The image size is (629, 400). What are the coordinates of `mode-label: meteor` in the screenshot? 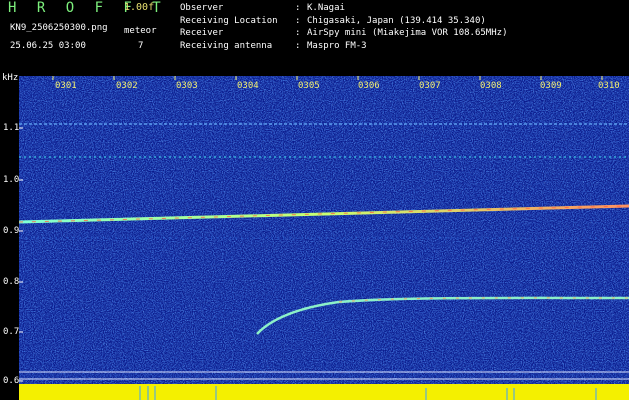 It's located at (140, 31).